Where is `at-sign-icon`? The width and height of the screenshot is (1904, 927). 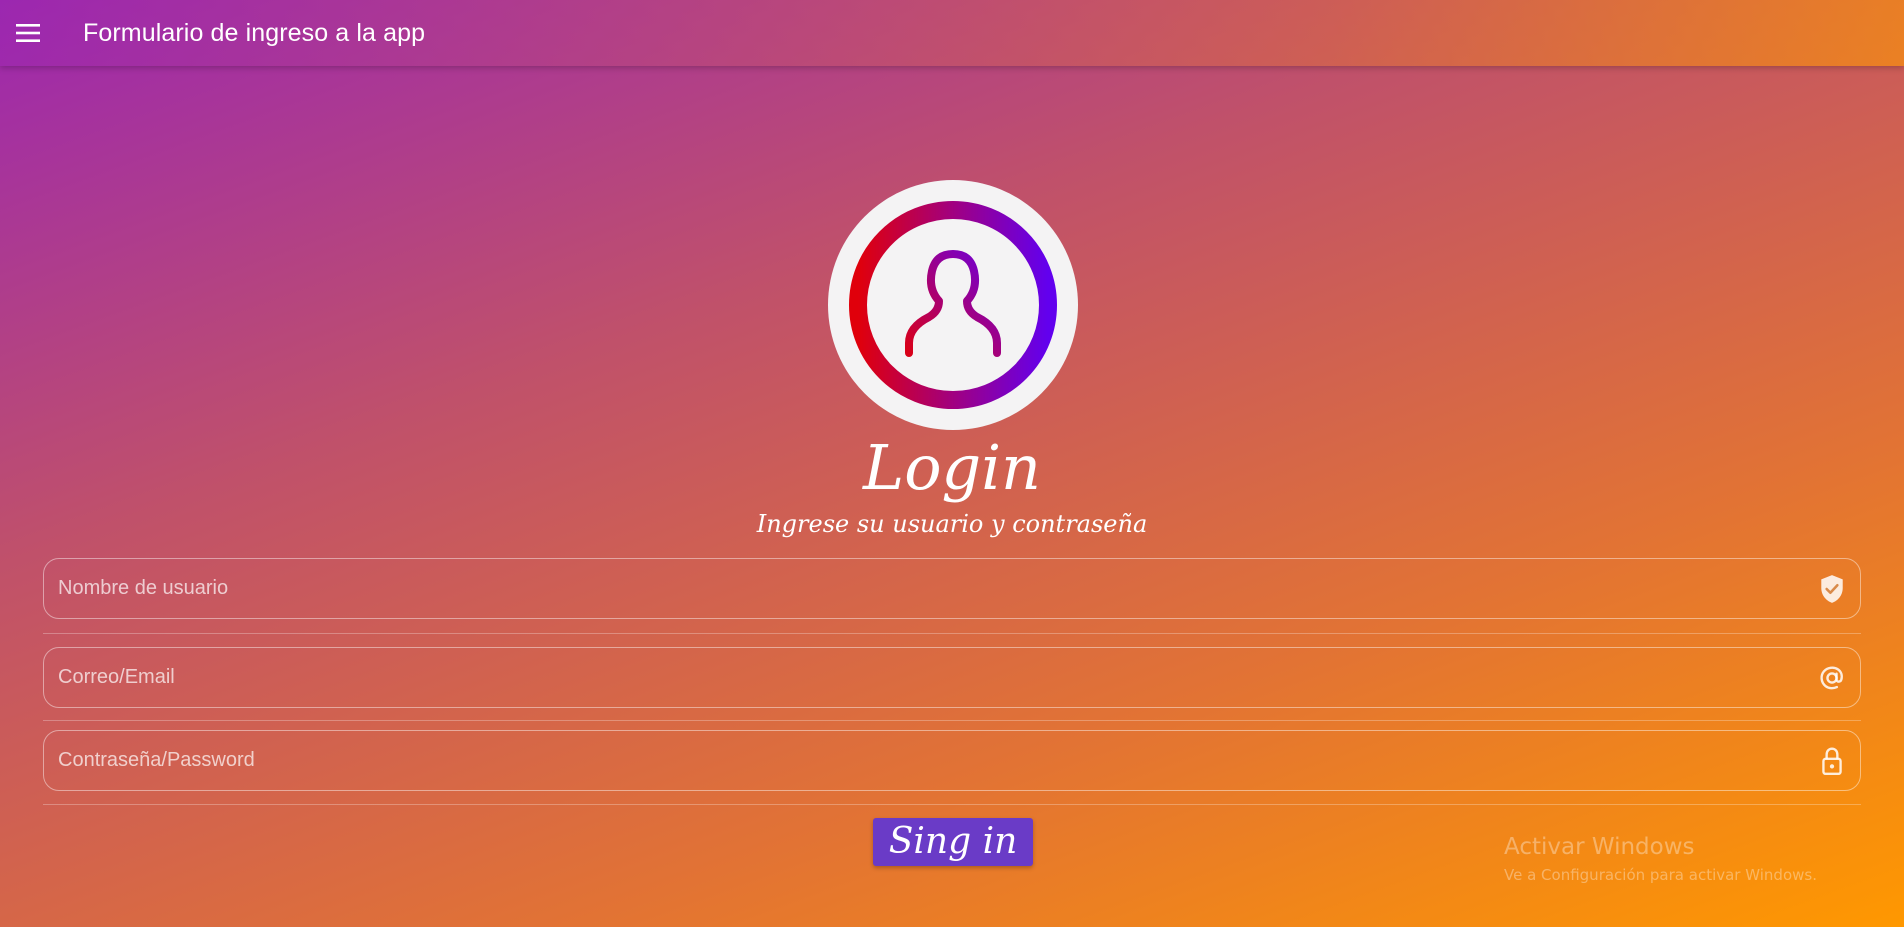 at-sign-icon is located at coordinates (1832, 677).